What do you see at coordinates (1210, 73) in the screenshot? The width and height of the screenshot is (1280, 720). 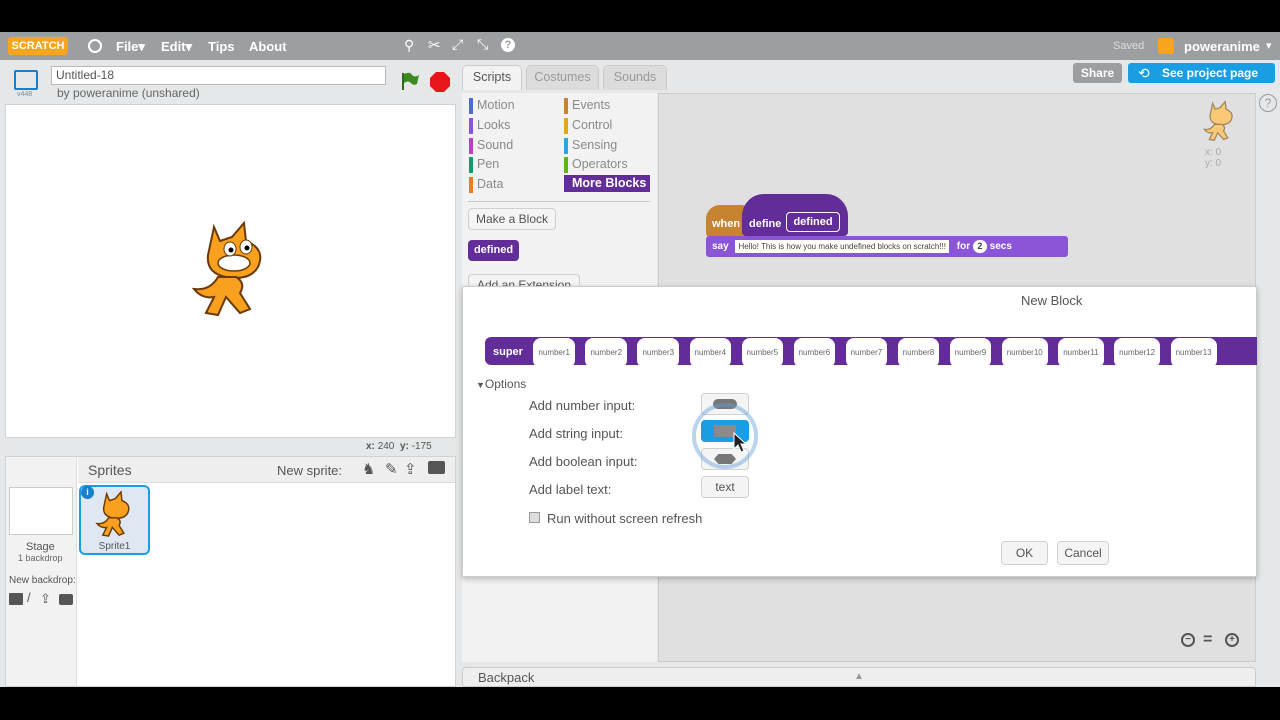 I see `see-project-label: See project page` at bounding box center [1210, 73].